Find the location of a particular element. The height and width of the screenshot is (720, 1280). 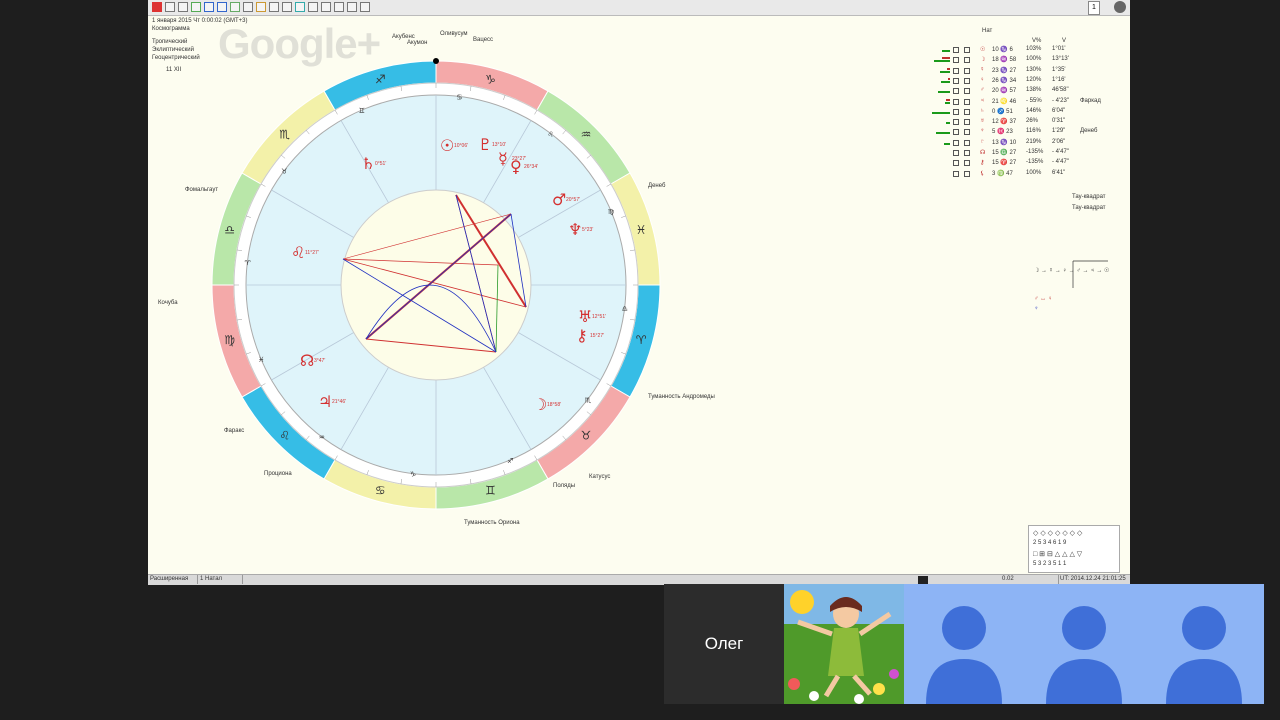

aspect-circle is located at coordinates (436, 285).